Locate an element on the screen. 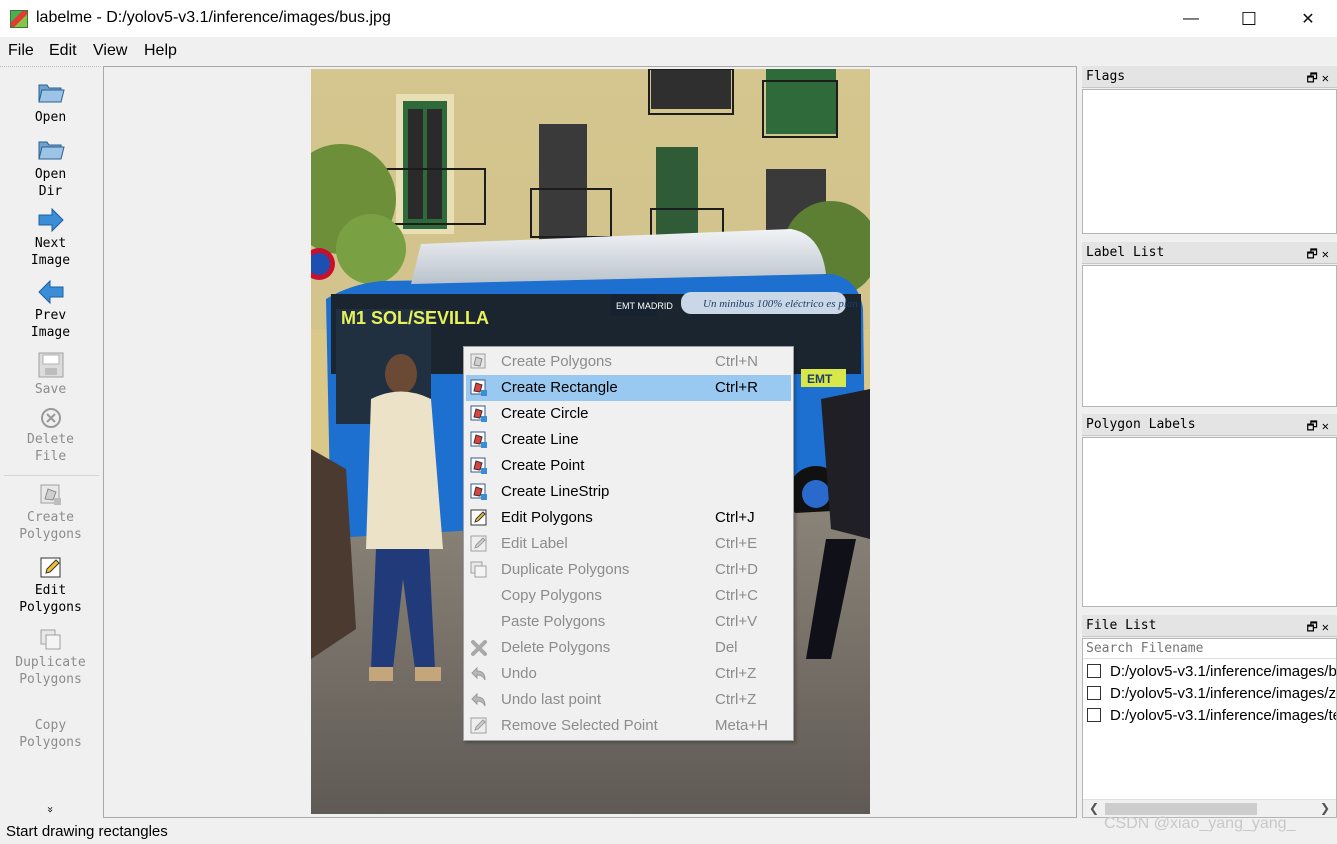  next-image-label: Next Image is located at coordinates (50, 252).